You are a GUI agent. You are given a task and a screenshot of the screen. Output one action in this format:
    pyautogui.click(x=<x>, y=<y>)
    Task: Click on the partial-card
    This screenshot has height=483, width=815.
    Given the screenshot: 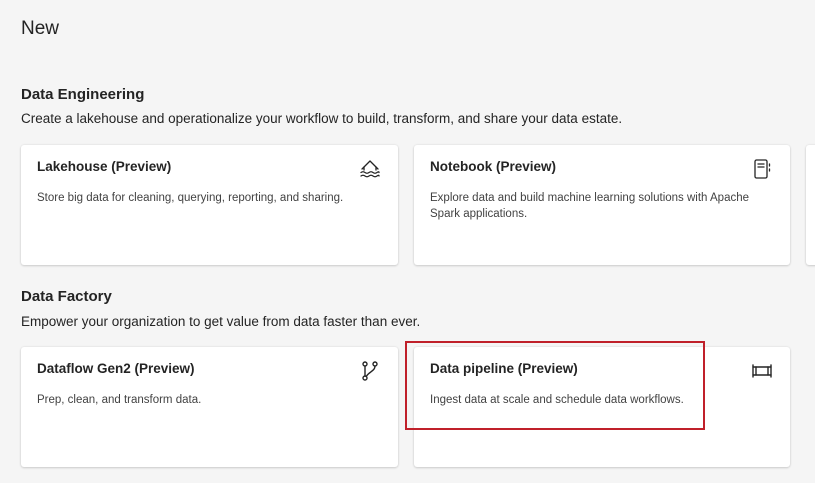 What is the action you would take?
    pyautogui.click(x=810, y=205)
    